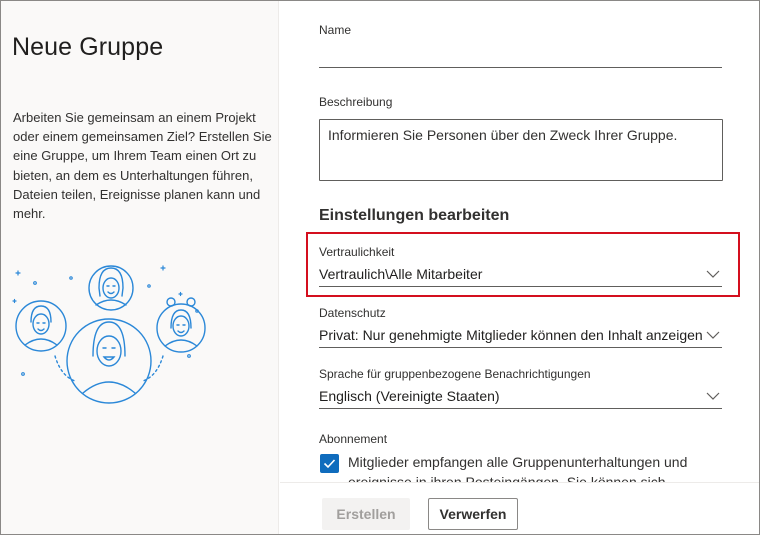  Describe the element at coordinates (520, 396) in the screenshot. I see `language-dropdown: Englisch (Vereinigte Staaten)` at that location.